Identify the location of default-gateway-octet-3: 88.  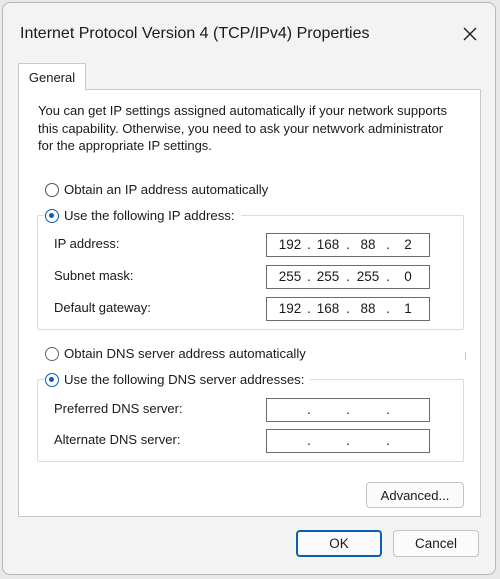
(368, 308).